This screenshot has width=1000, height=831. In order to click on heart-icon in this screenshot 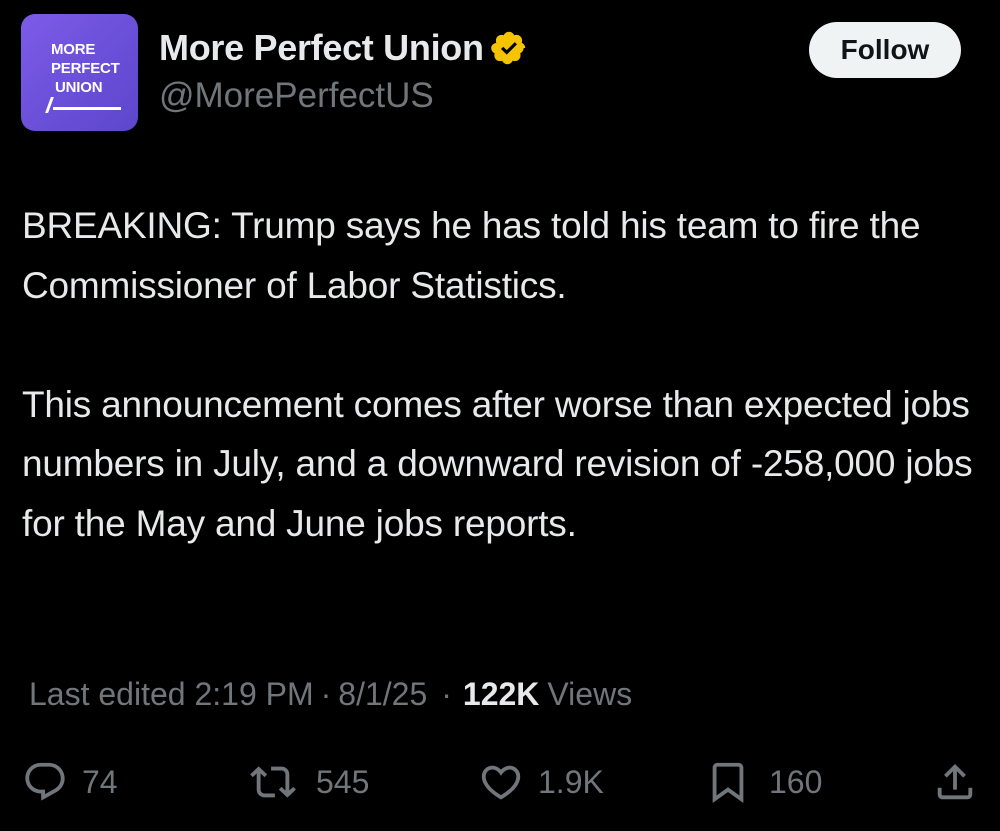, I will do `click(501, 782)`.